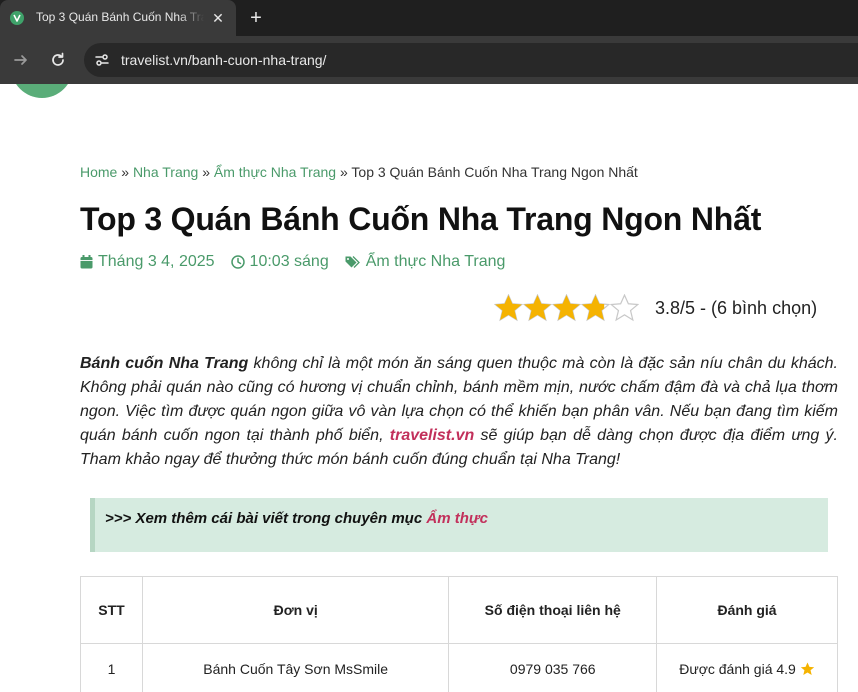 This screenshot has width=858, height=692. I want to click on breadcrumb-current: Top 3 Quán Bánh Cuốn Nha Trang Ngon Nhất, so click(494, 172).